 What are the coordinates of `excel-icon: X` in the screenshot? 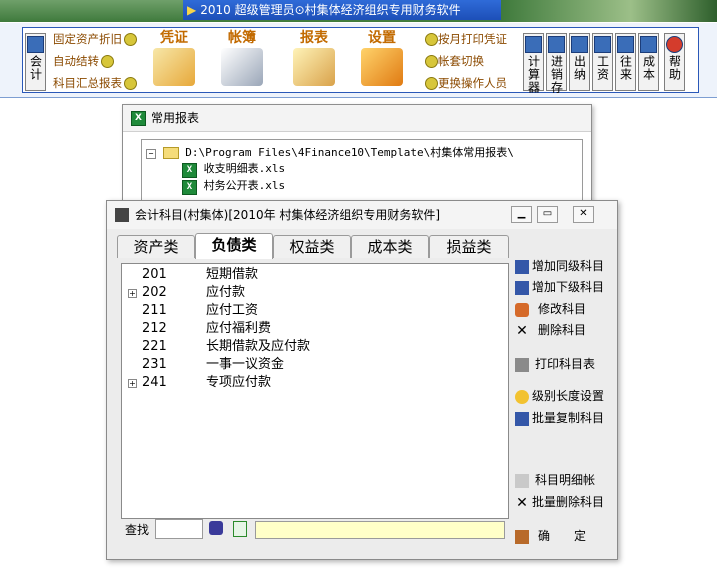 It's located at (189, 170).